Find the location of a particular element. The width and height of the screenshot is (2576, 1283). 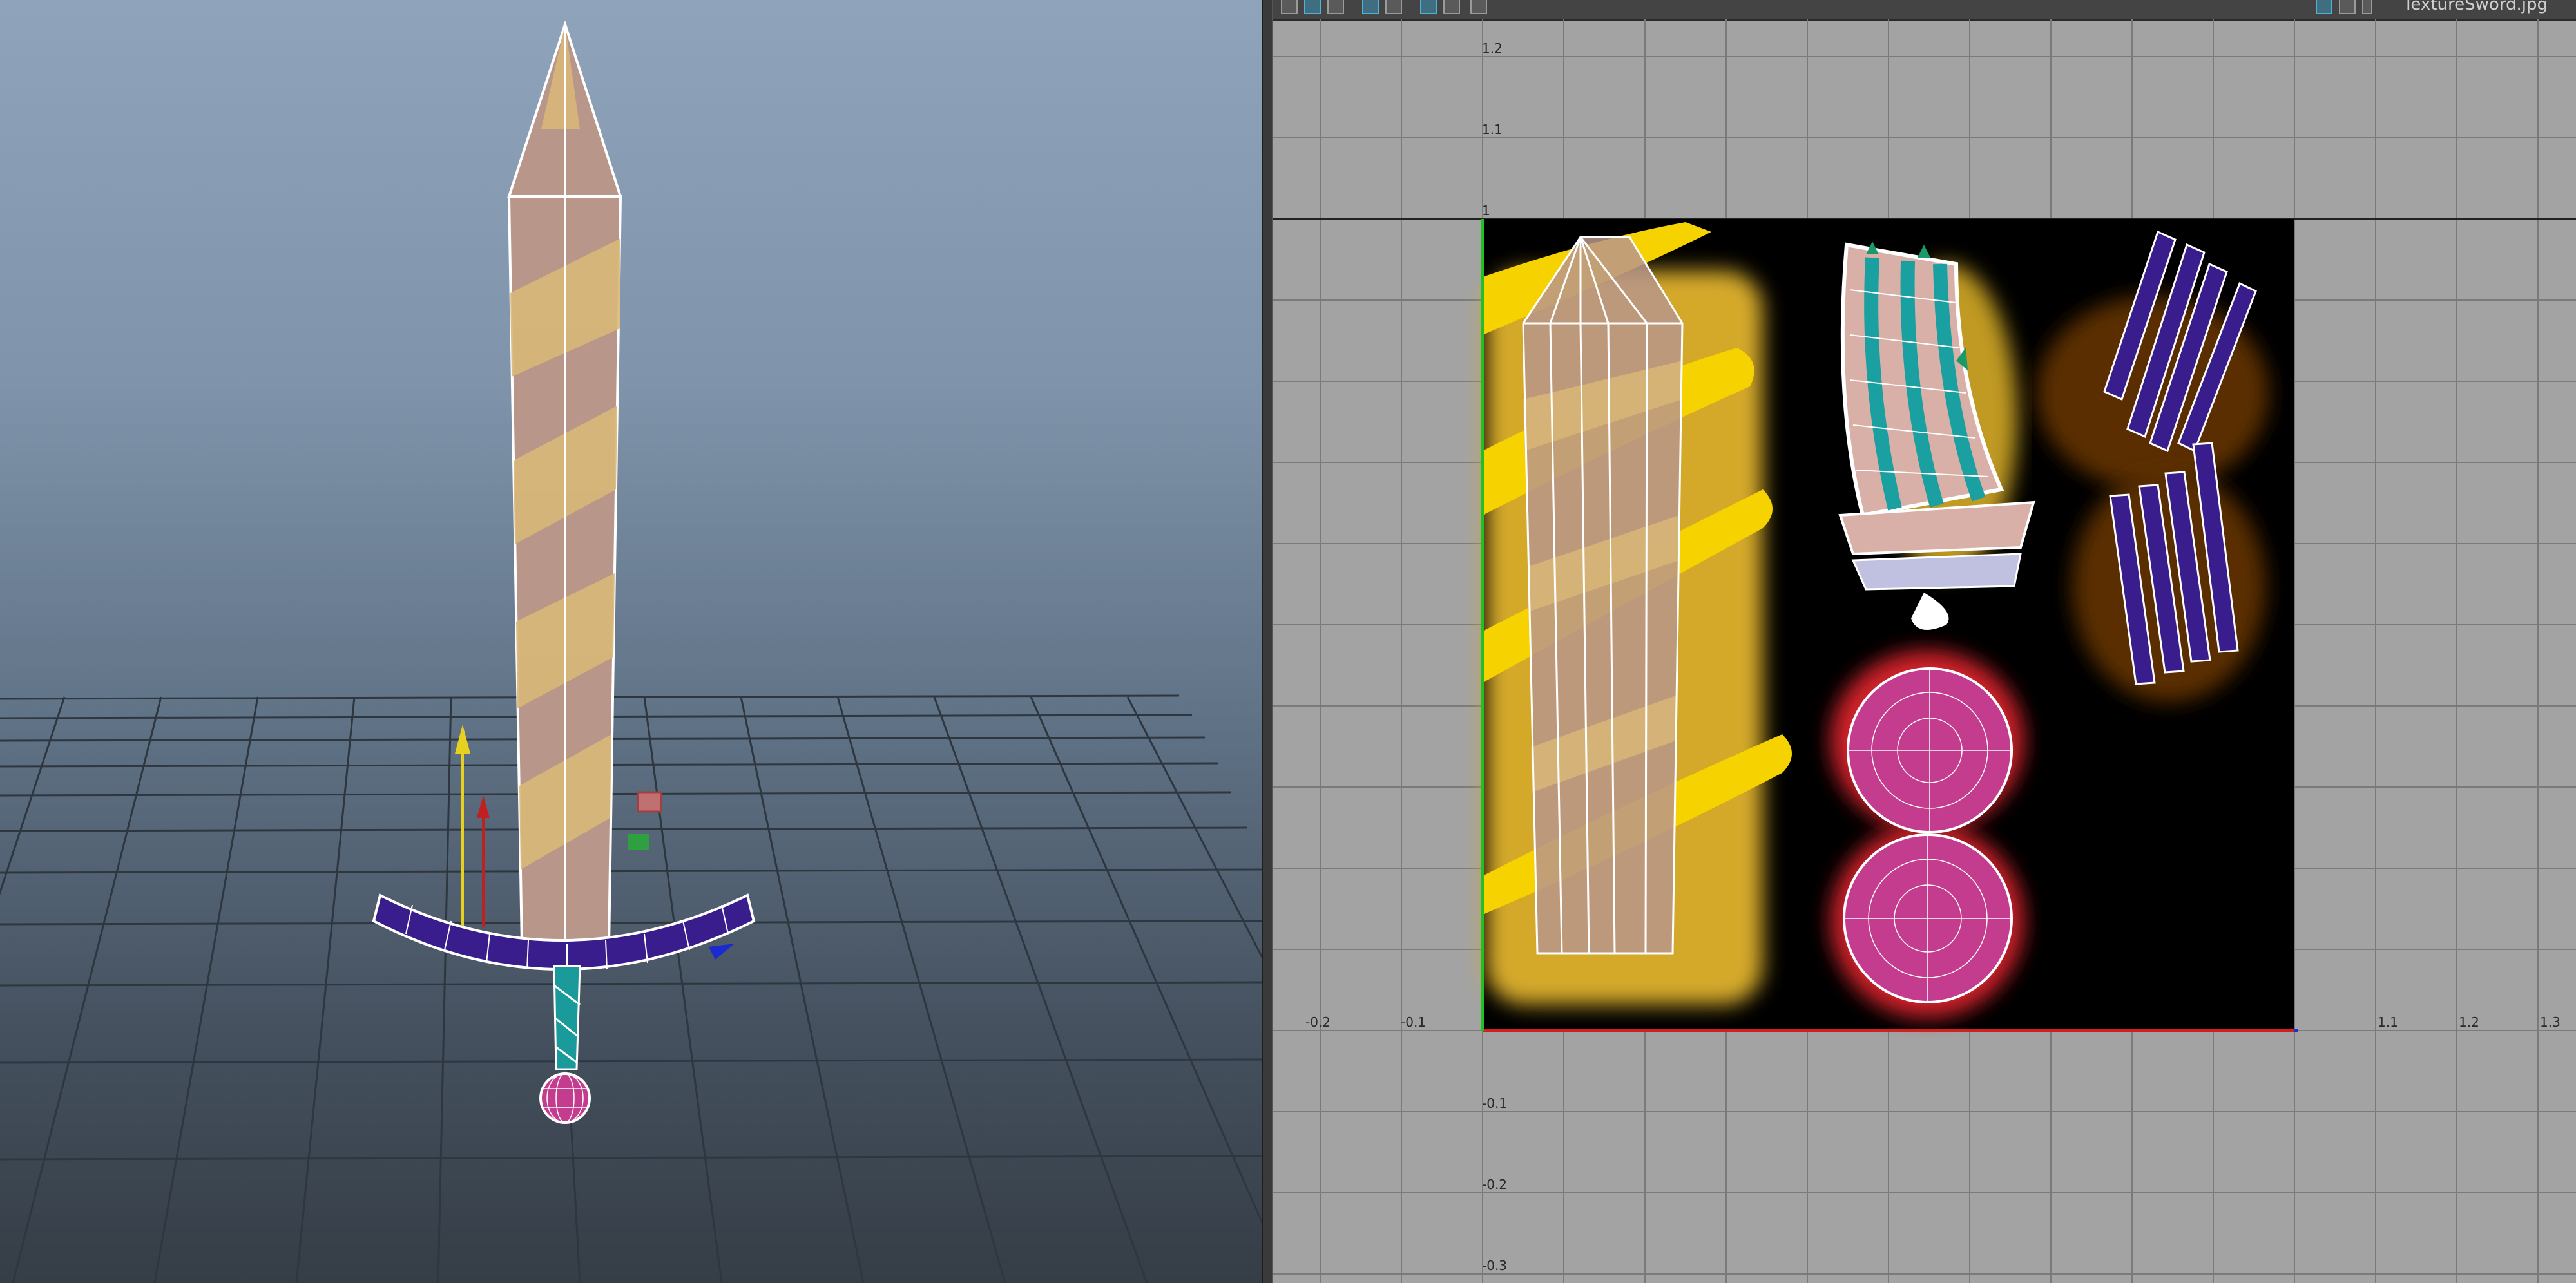

v-label-neg-0-3: -0.3 is located at coordinates (1494, 1266).